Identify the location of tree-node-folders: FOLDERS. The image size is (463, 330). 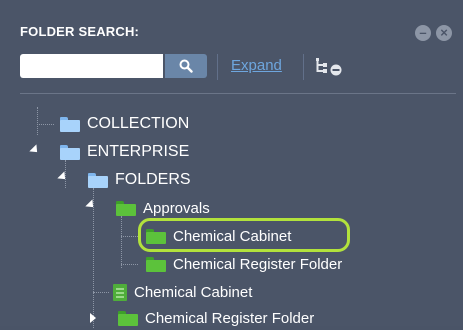
(139, 180).